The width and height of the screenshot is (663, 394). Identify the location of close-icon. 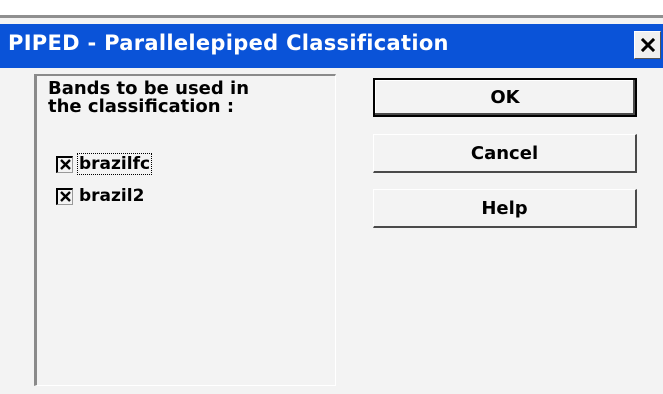
(647, 45).